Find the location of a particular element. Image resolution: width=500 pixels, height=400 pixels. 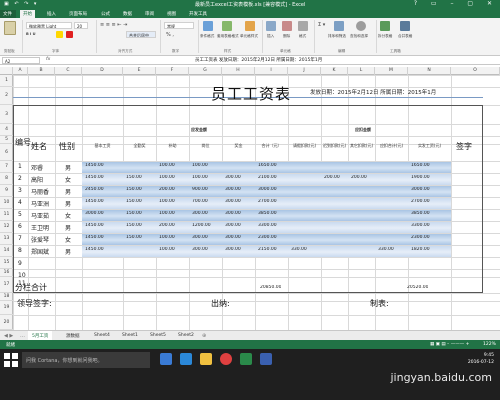

view-buttons: ▦ ▣ ▤ – ——— + is located at coordinates (449, 344).